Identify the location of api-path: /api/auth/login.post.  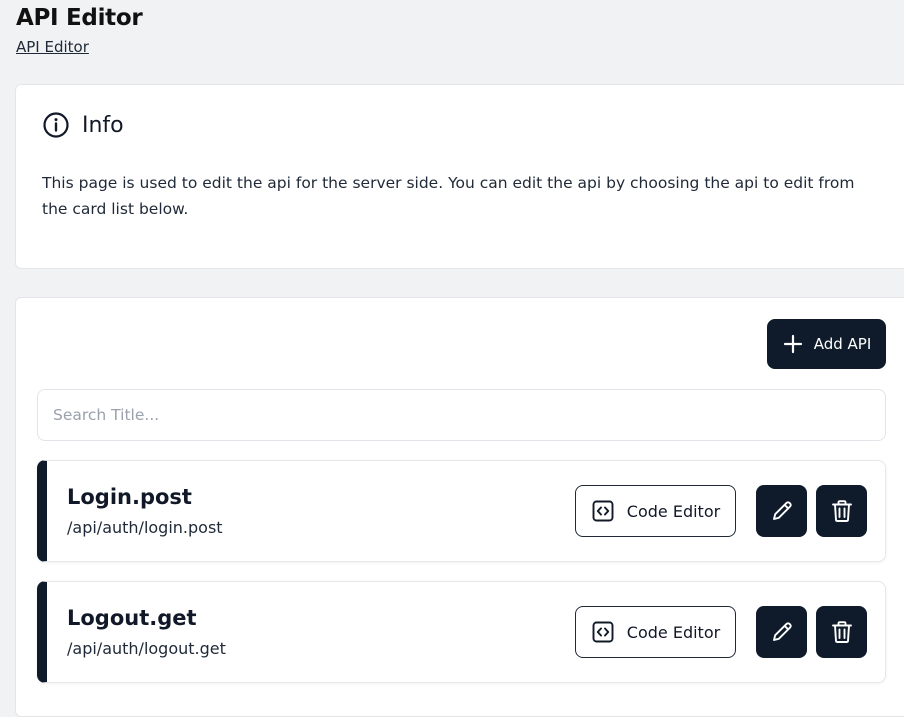
(145, 527).